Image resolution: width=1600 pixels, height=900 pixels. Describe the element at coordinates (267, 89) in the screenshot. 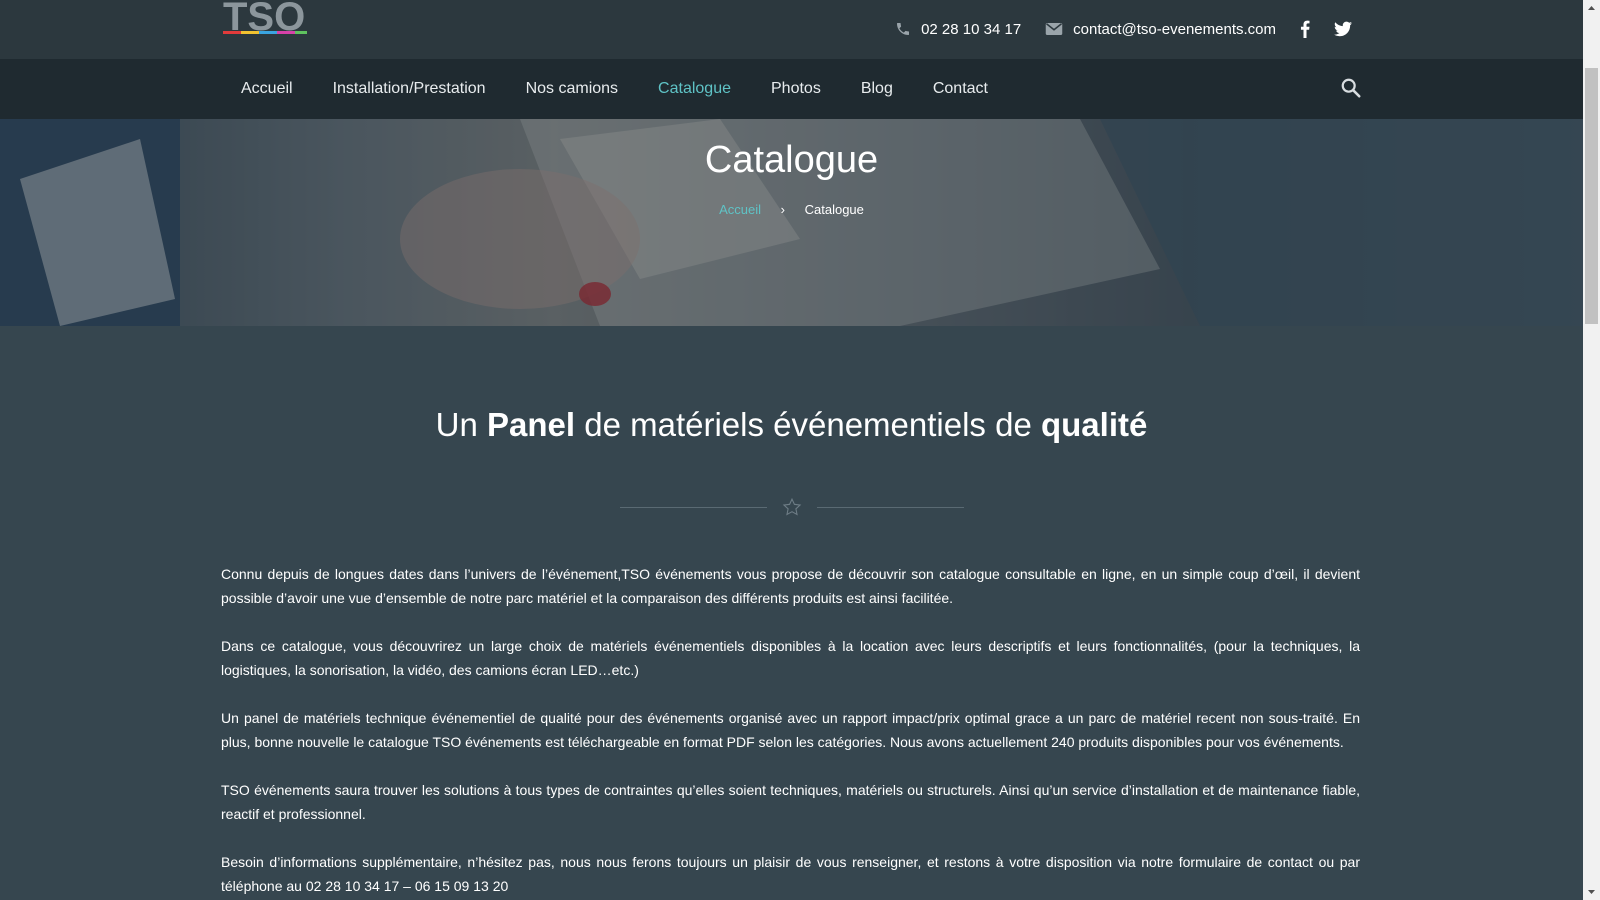

I see `nav-item-accueil: Accueil` at that location.